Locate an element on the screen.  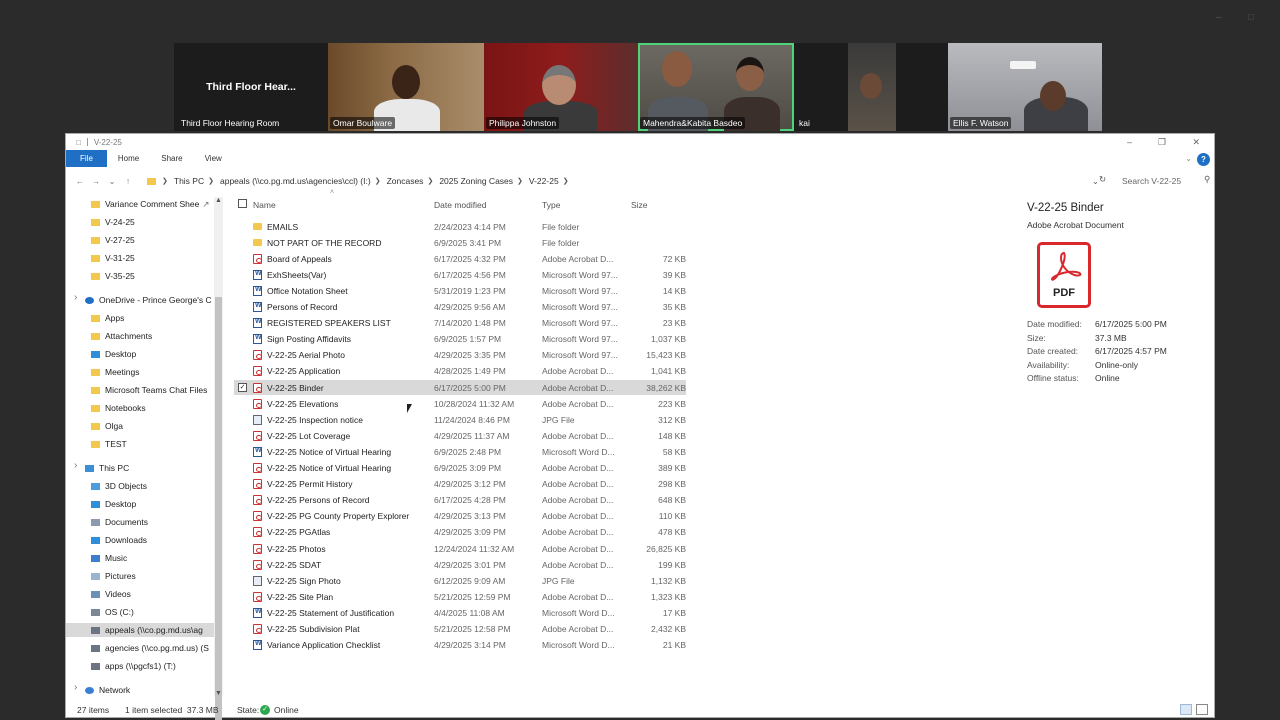
sidebar-item: appeals (\\co.pg.md.us\ag is located at coordinates (140, 630).